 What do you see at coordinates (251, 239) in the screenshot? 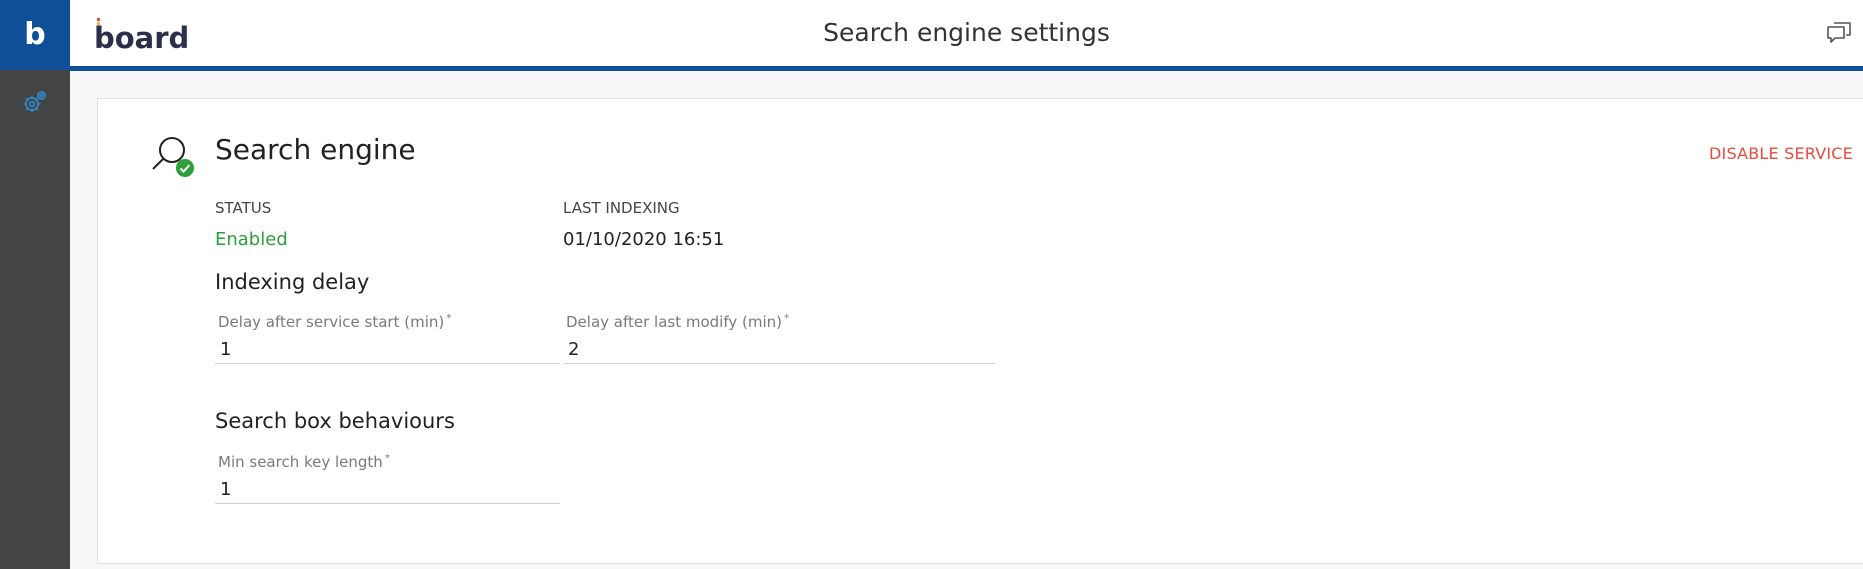
I see `status-value: Enabled` at bounding box center [251, 239].